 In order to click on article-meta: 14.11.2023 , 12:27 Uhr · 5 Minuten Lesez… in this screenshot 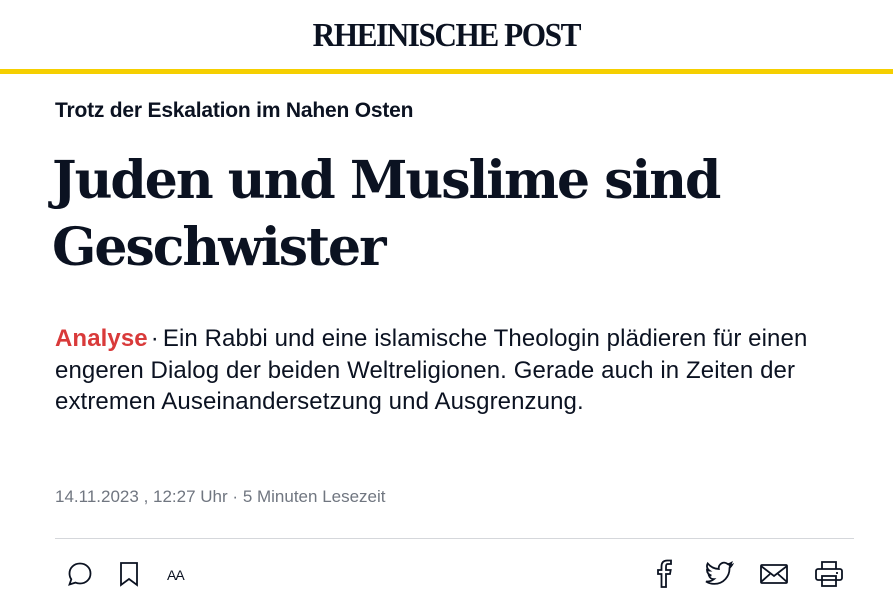, I will do `click(220, 497)`.